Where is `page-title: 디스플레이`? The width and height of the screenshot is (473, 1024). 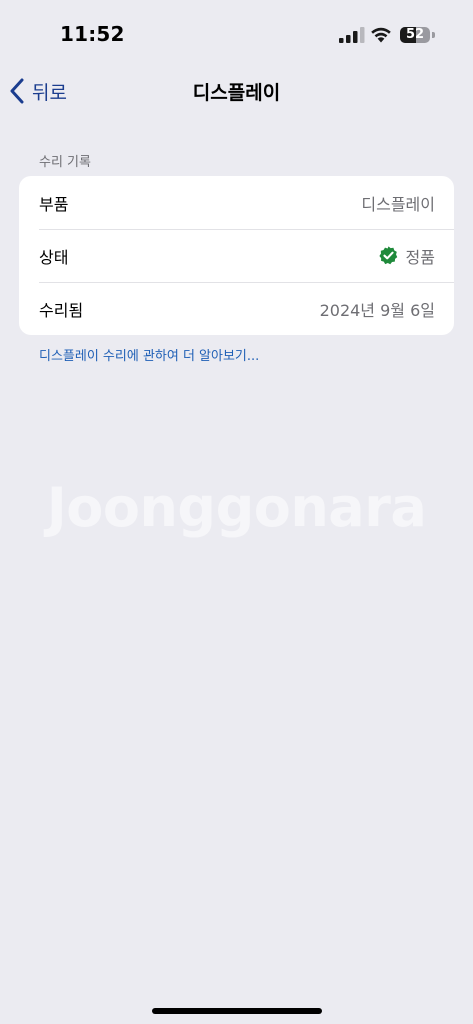
page-title: 디스플레이 is located at coordinates (236, 93).